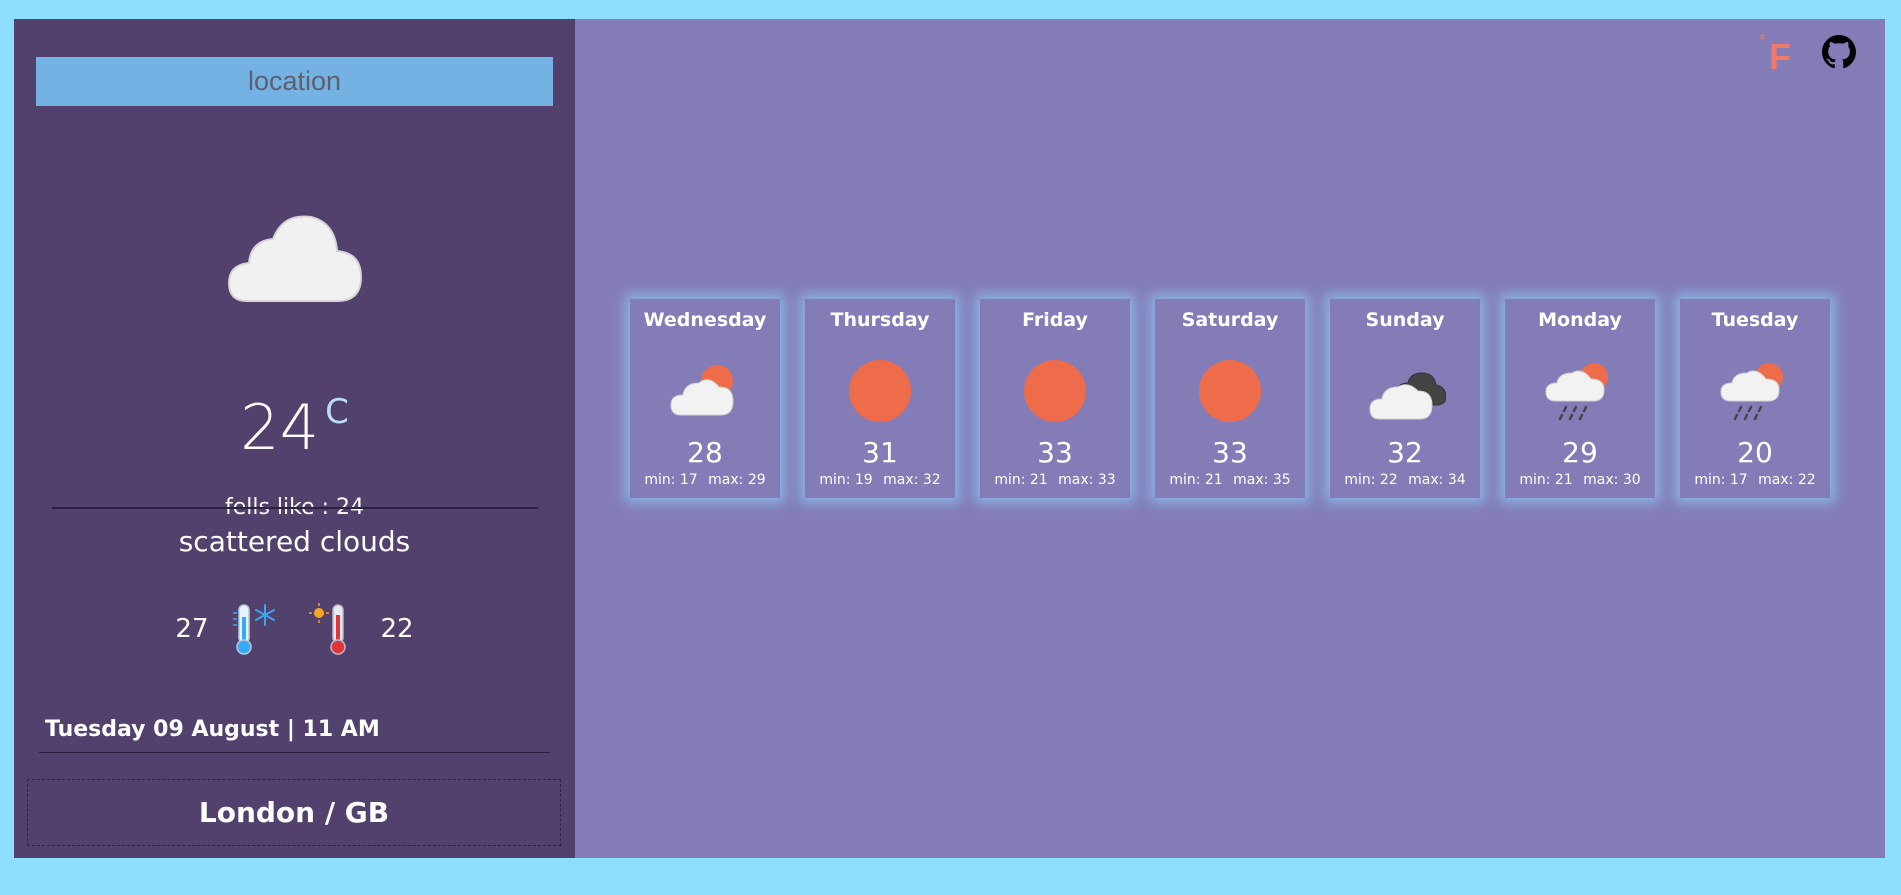 The width and height of the screenshot is (1901, 895). I want to click on forecast-day: Friday, so click(1055, 320).